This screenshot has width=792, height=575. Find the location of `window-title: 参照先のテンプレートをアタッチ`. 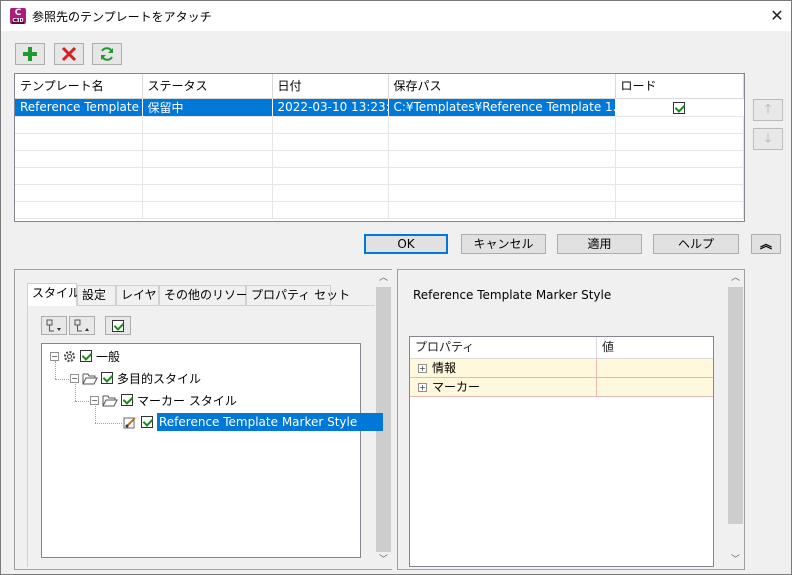

window-title: 参照先のテンプレートをアタッチ is located at coordinates (122, 17).